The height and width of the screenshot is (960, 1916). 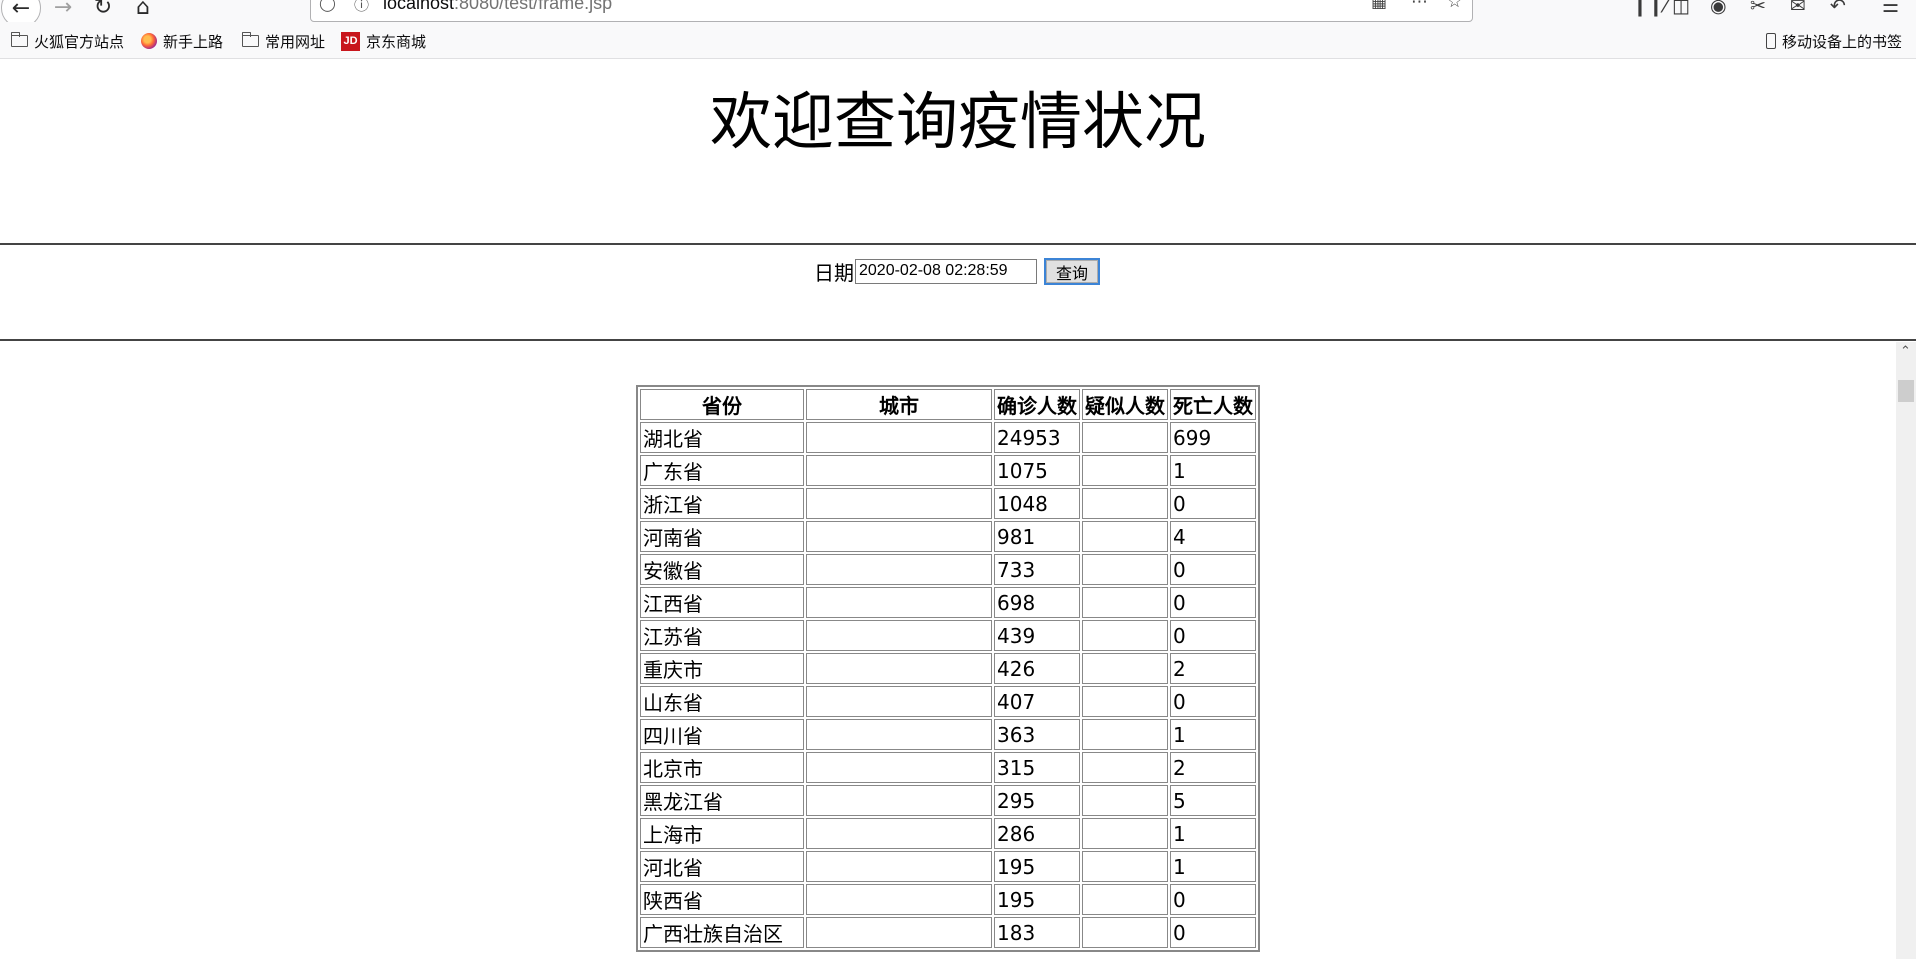 What do you see at coordinates (383, 41) in the screenshot?
I see `bookmark-jd-mall: JD 京东商城` at bounding box center [383, 41].